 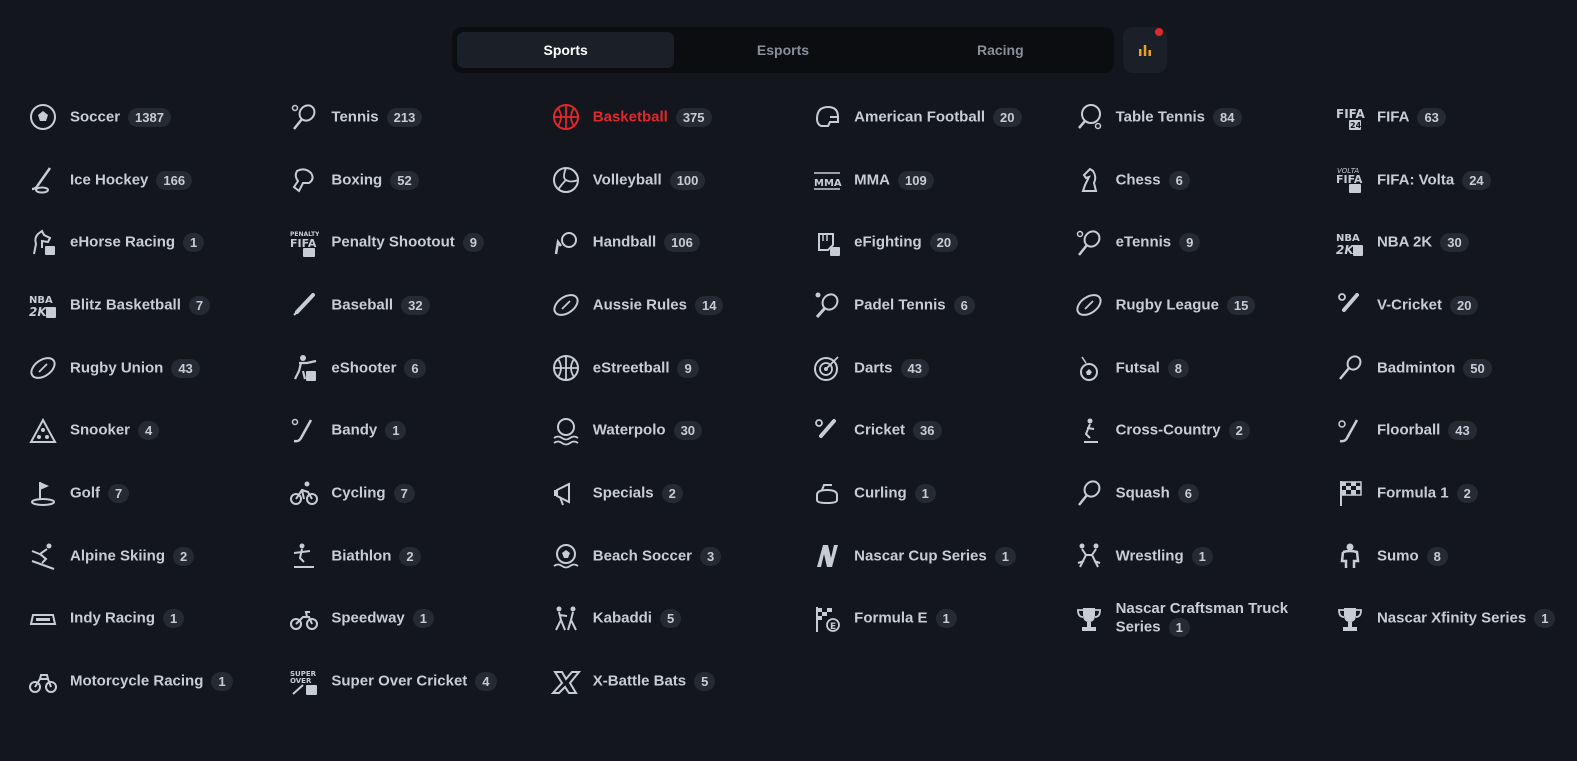 What do you see at coordinates (1202, 180) in the screenshot?
I see `sport-item-chess: Chess 6` at bounding box center [1202, 180].